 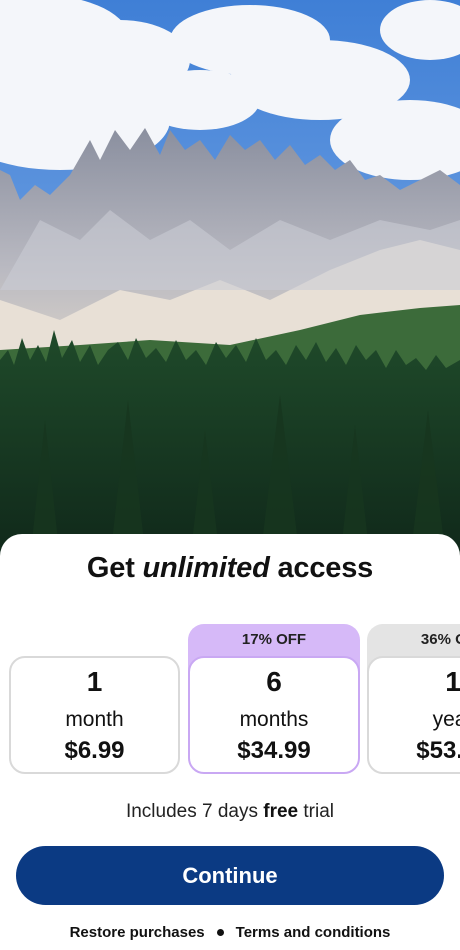 I want to click on trial-info: Includes 7 days free trial, so click(x=230, y=811).